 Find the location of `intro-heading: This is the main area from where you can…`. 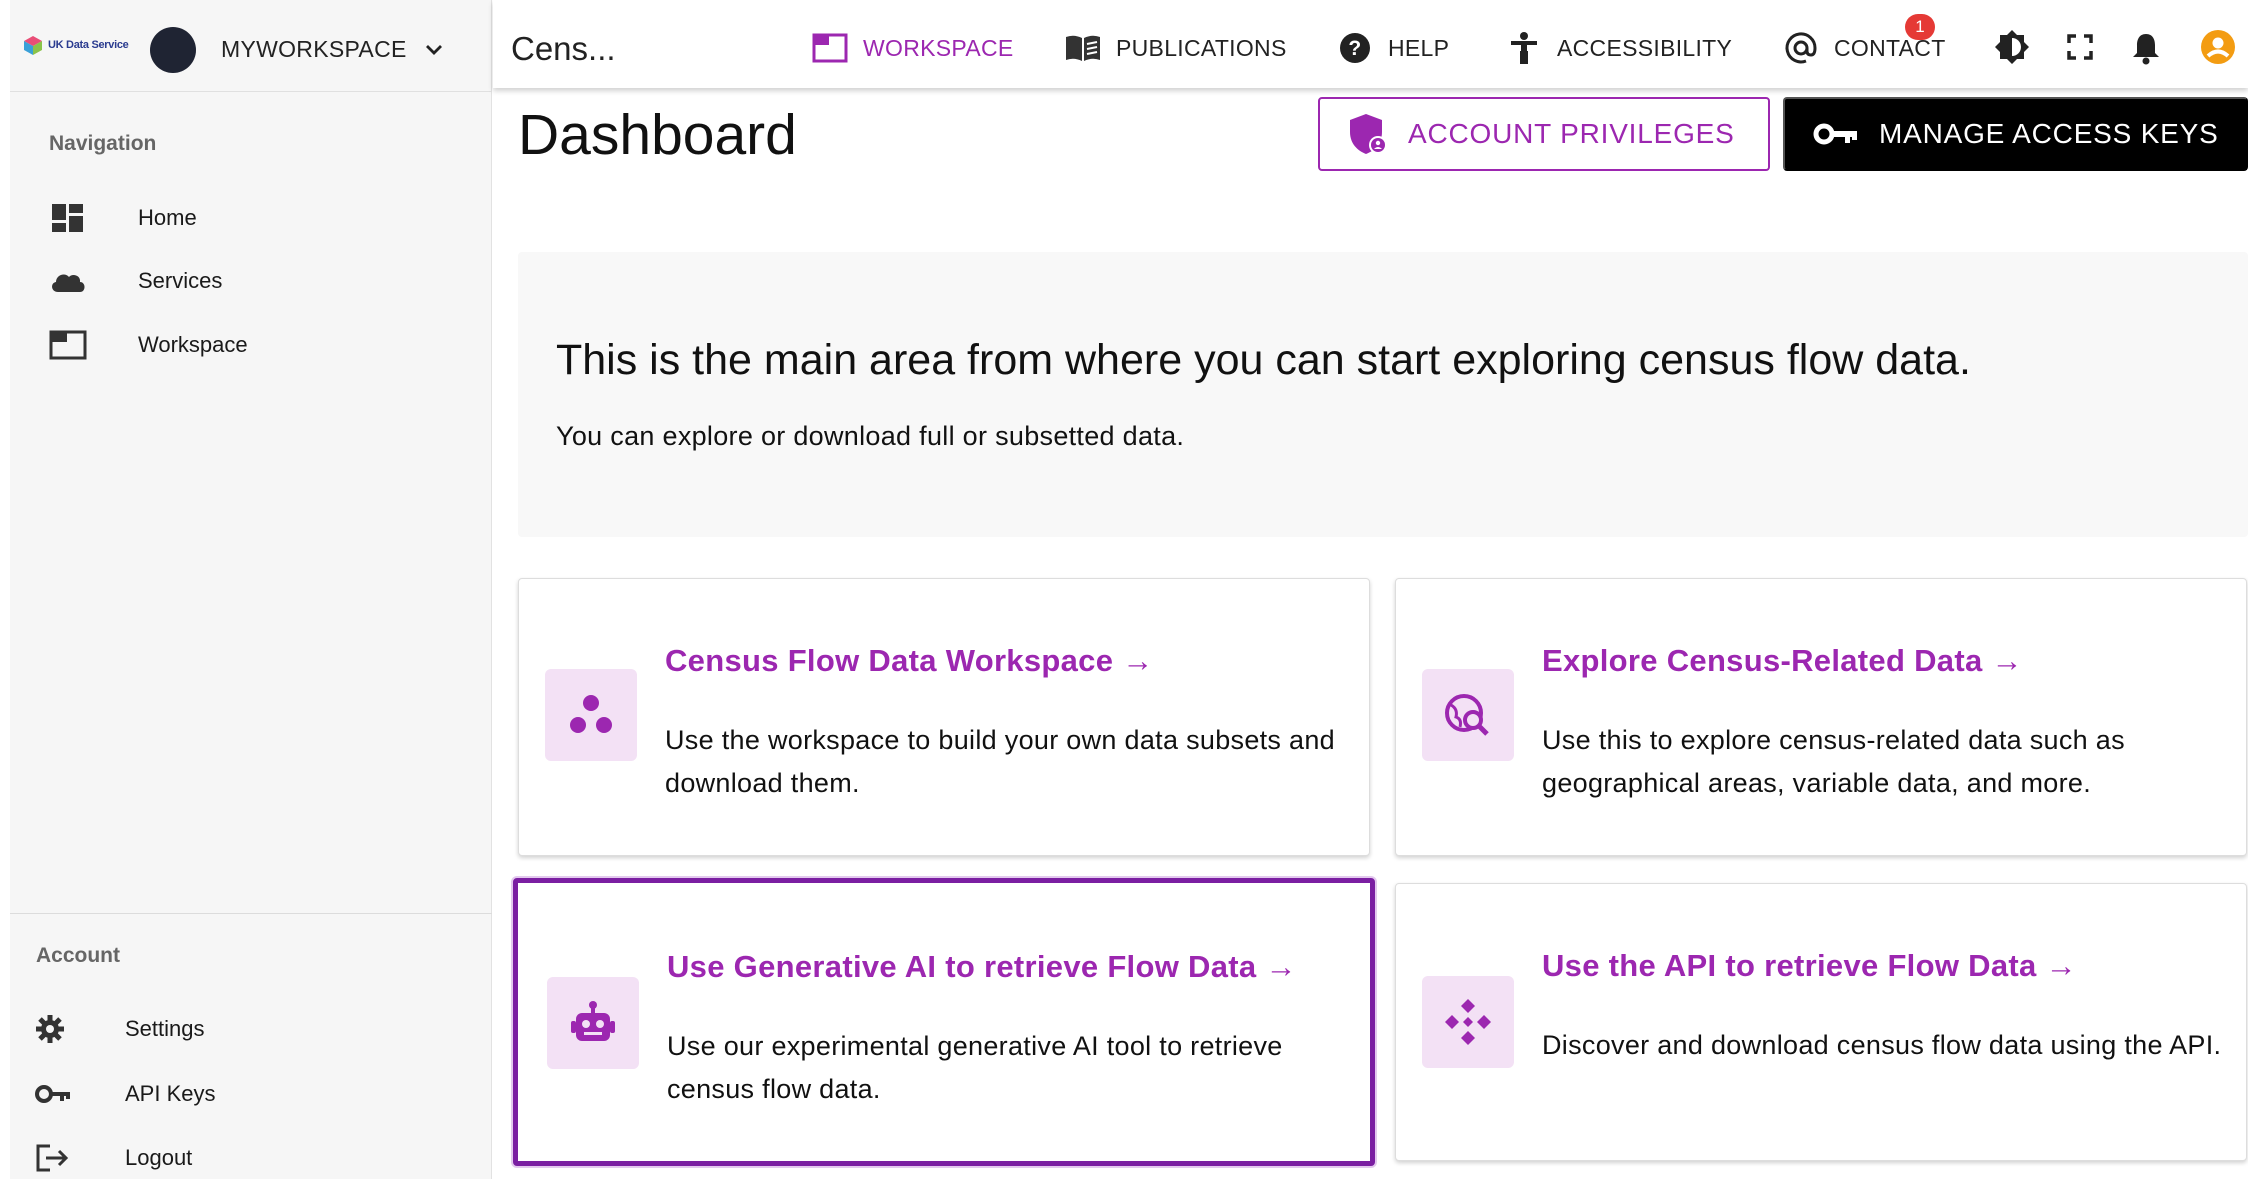

intro-heading: This is the main area from where you can… is located at coordinates (1263, 360).